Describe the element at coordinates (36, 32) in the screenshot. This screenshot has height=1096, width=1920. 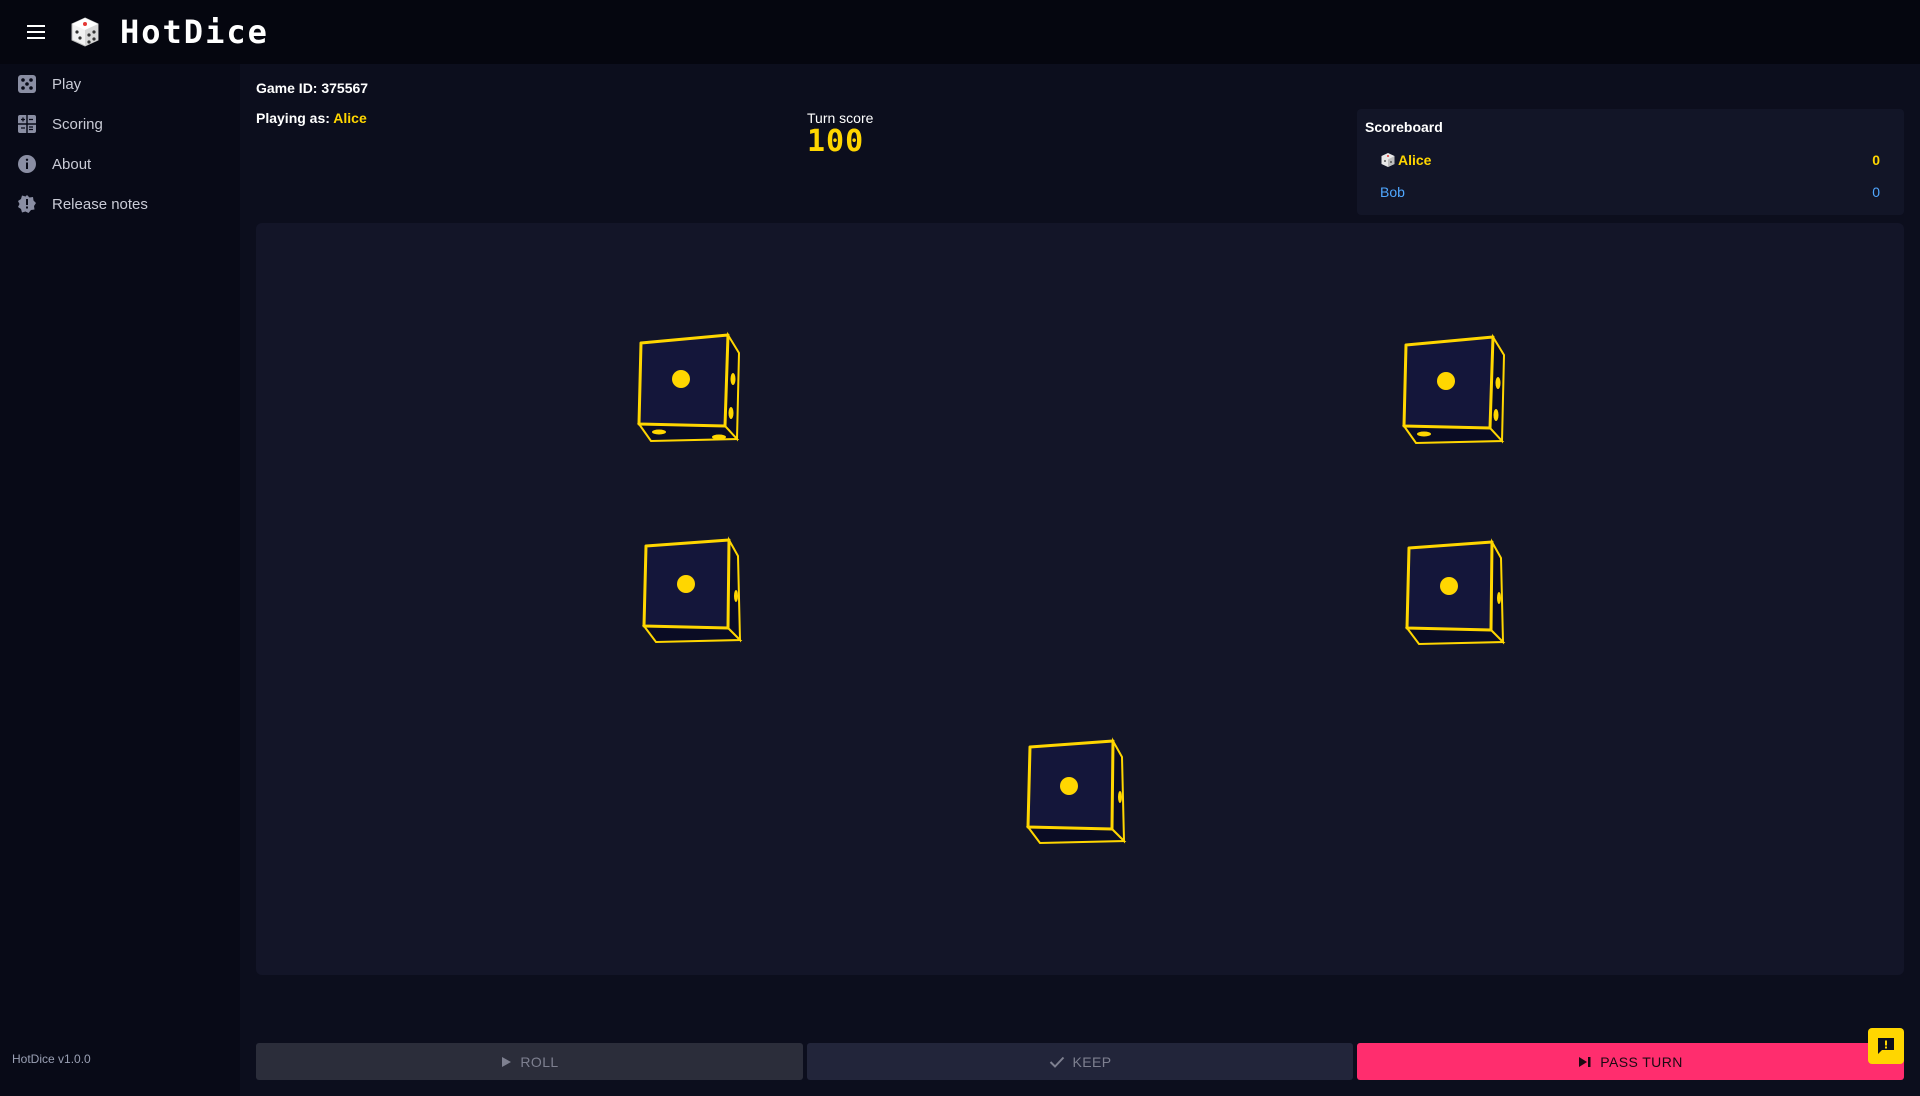
I see `menu-icon` at that location.